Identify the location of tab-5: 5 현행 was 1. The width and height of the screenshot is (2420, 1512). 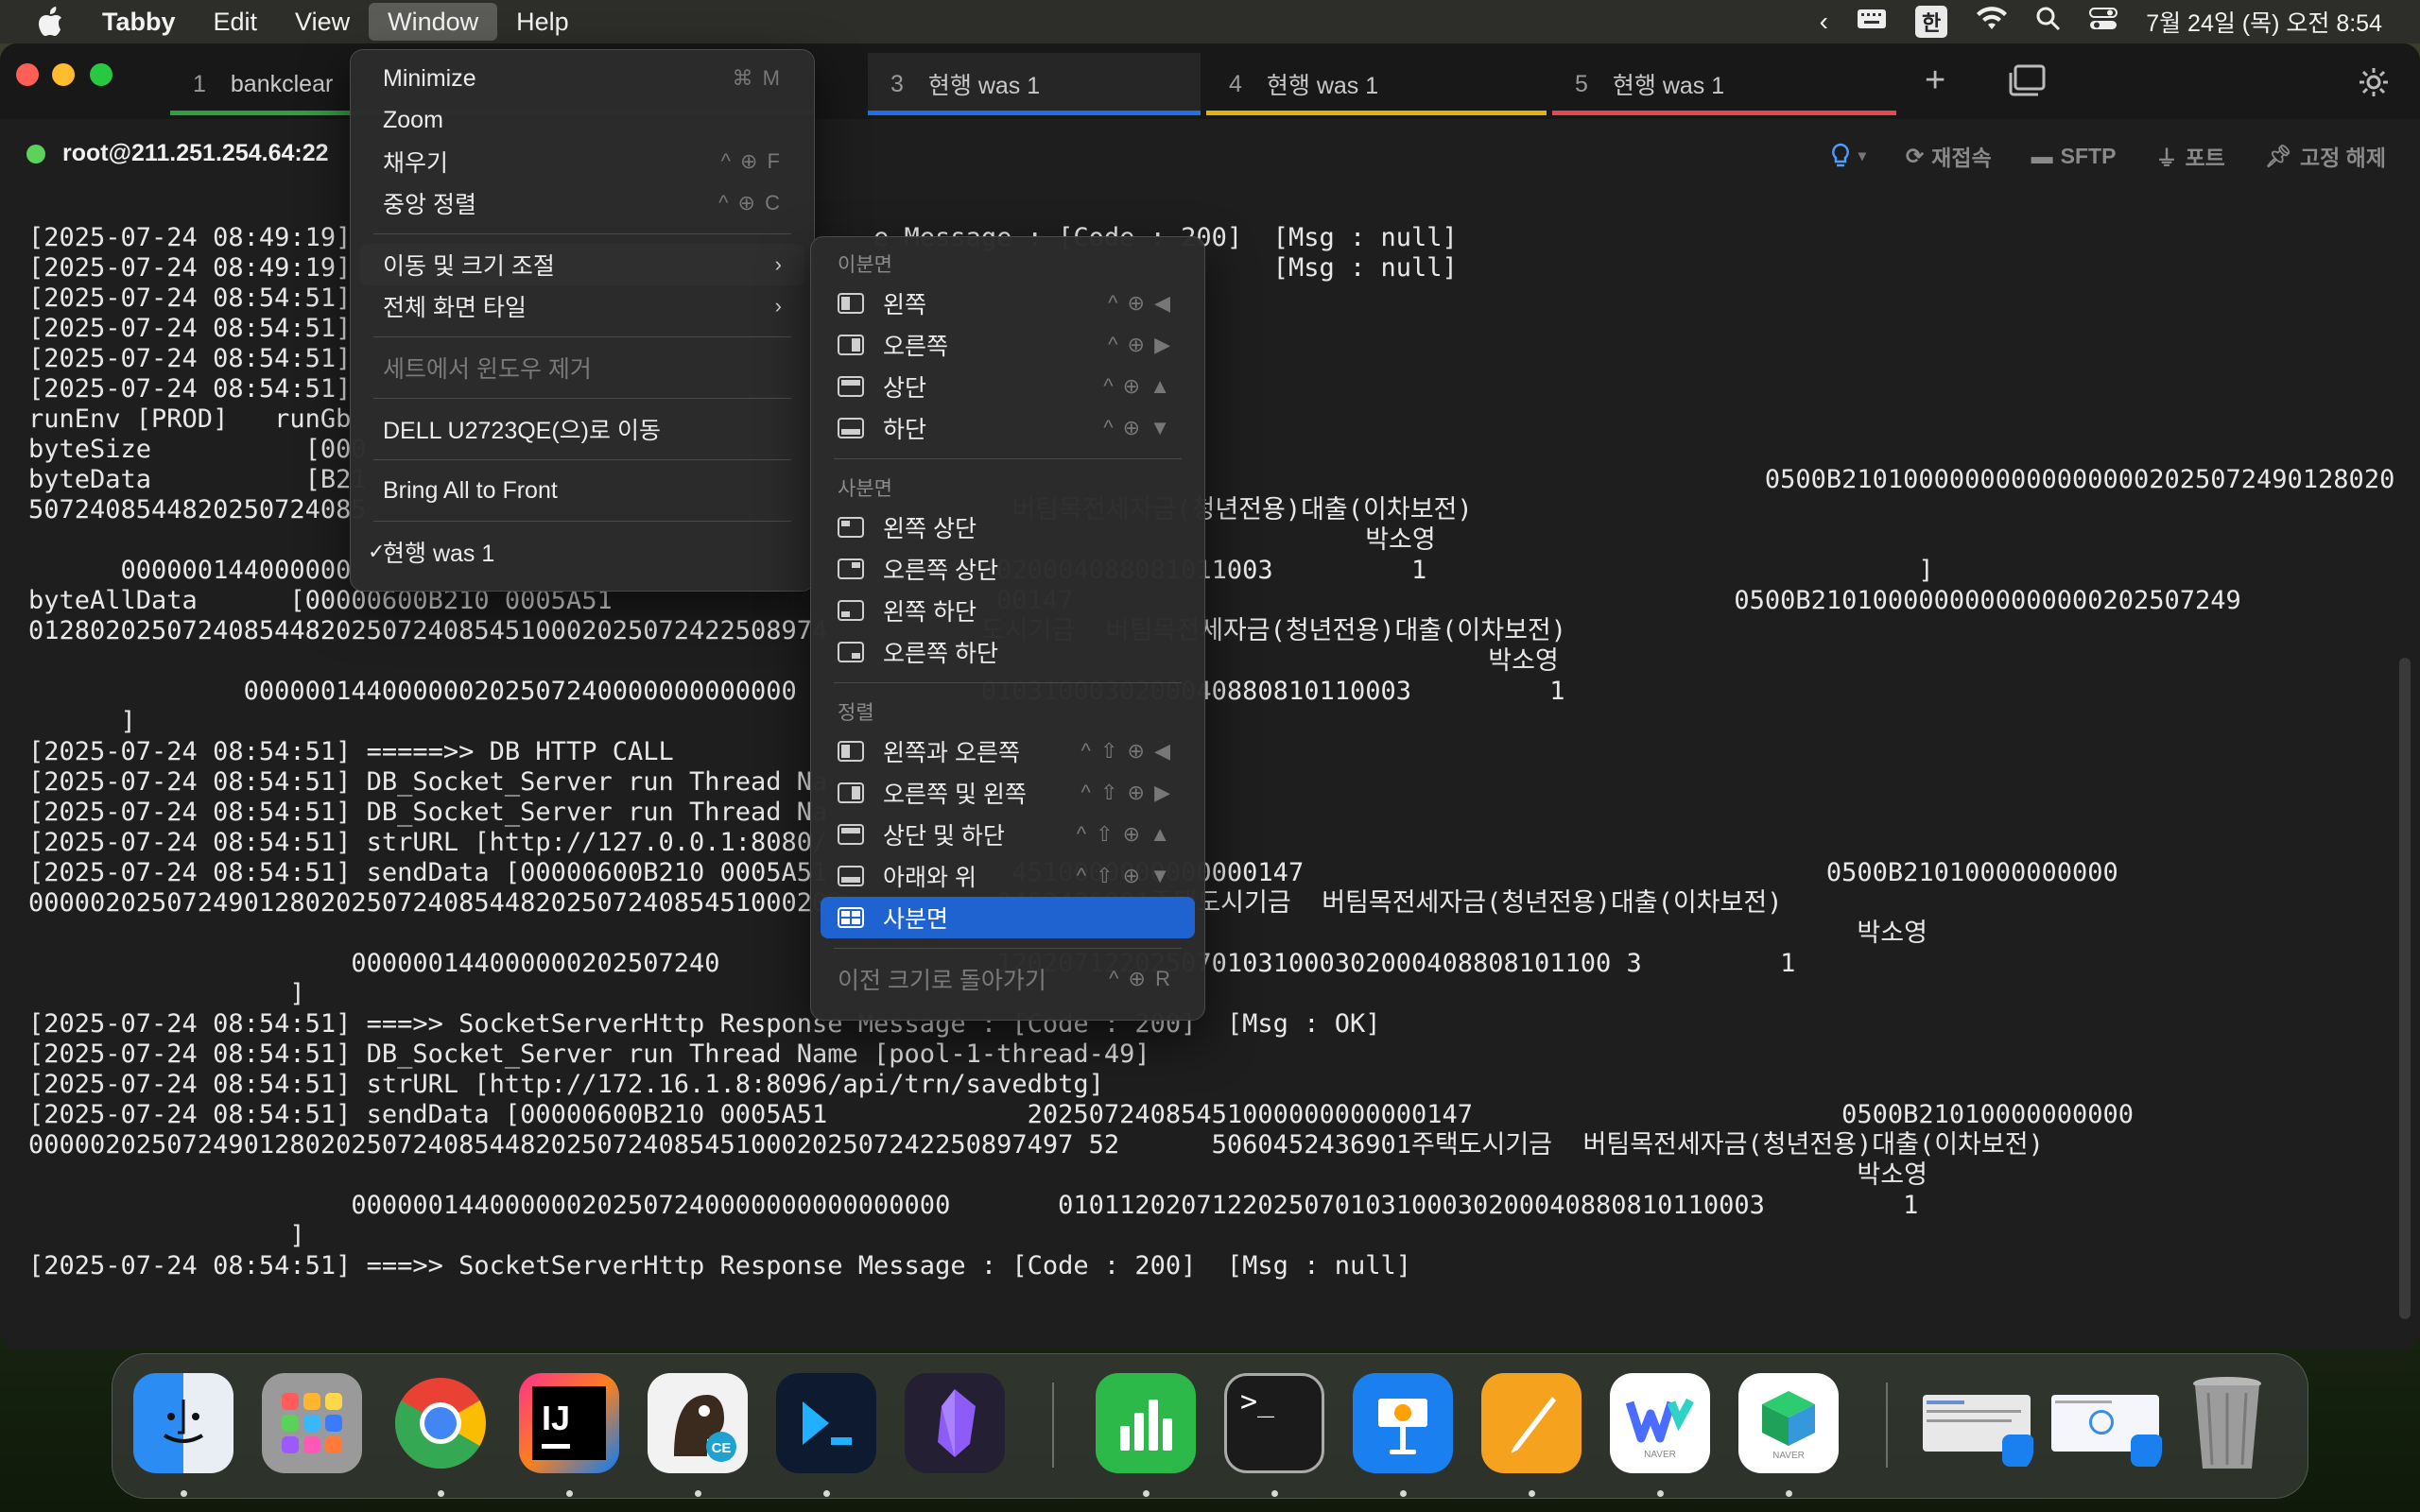
(1724, 84).